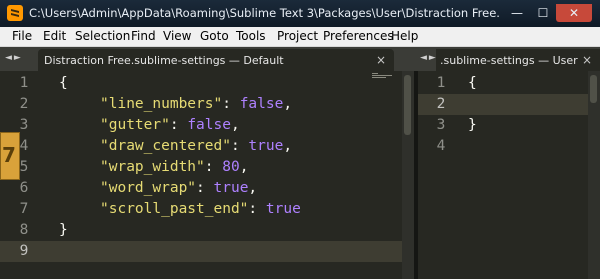 This screenshot has width=600, height=279. I want to click on code-content: "gutter": false,, so click(170, 125).